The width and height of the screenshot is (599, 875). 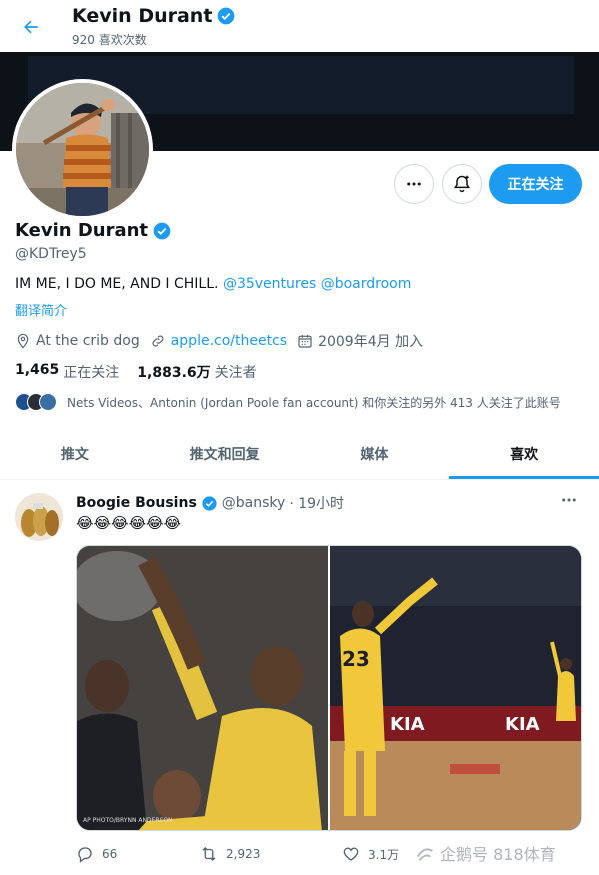 I want to click on tweet-header: Boogie Bousins @bansky · 19小时, so click(x=210, y=503).